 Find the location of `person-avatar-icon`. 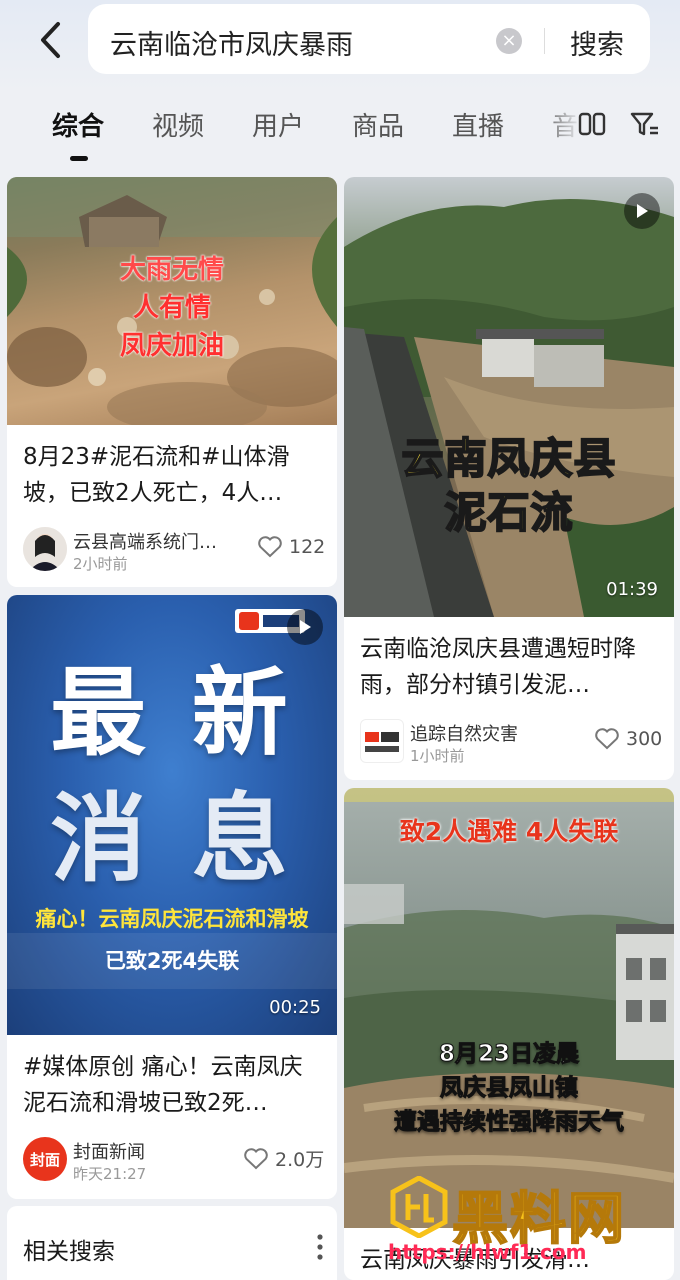

person-avatar-icon is located at coordinates (45, 549).